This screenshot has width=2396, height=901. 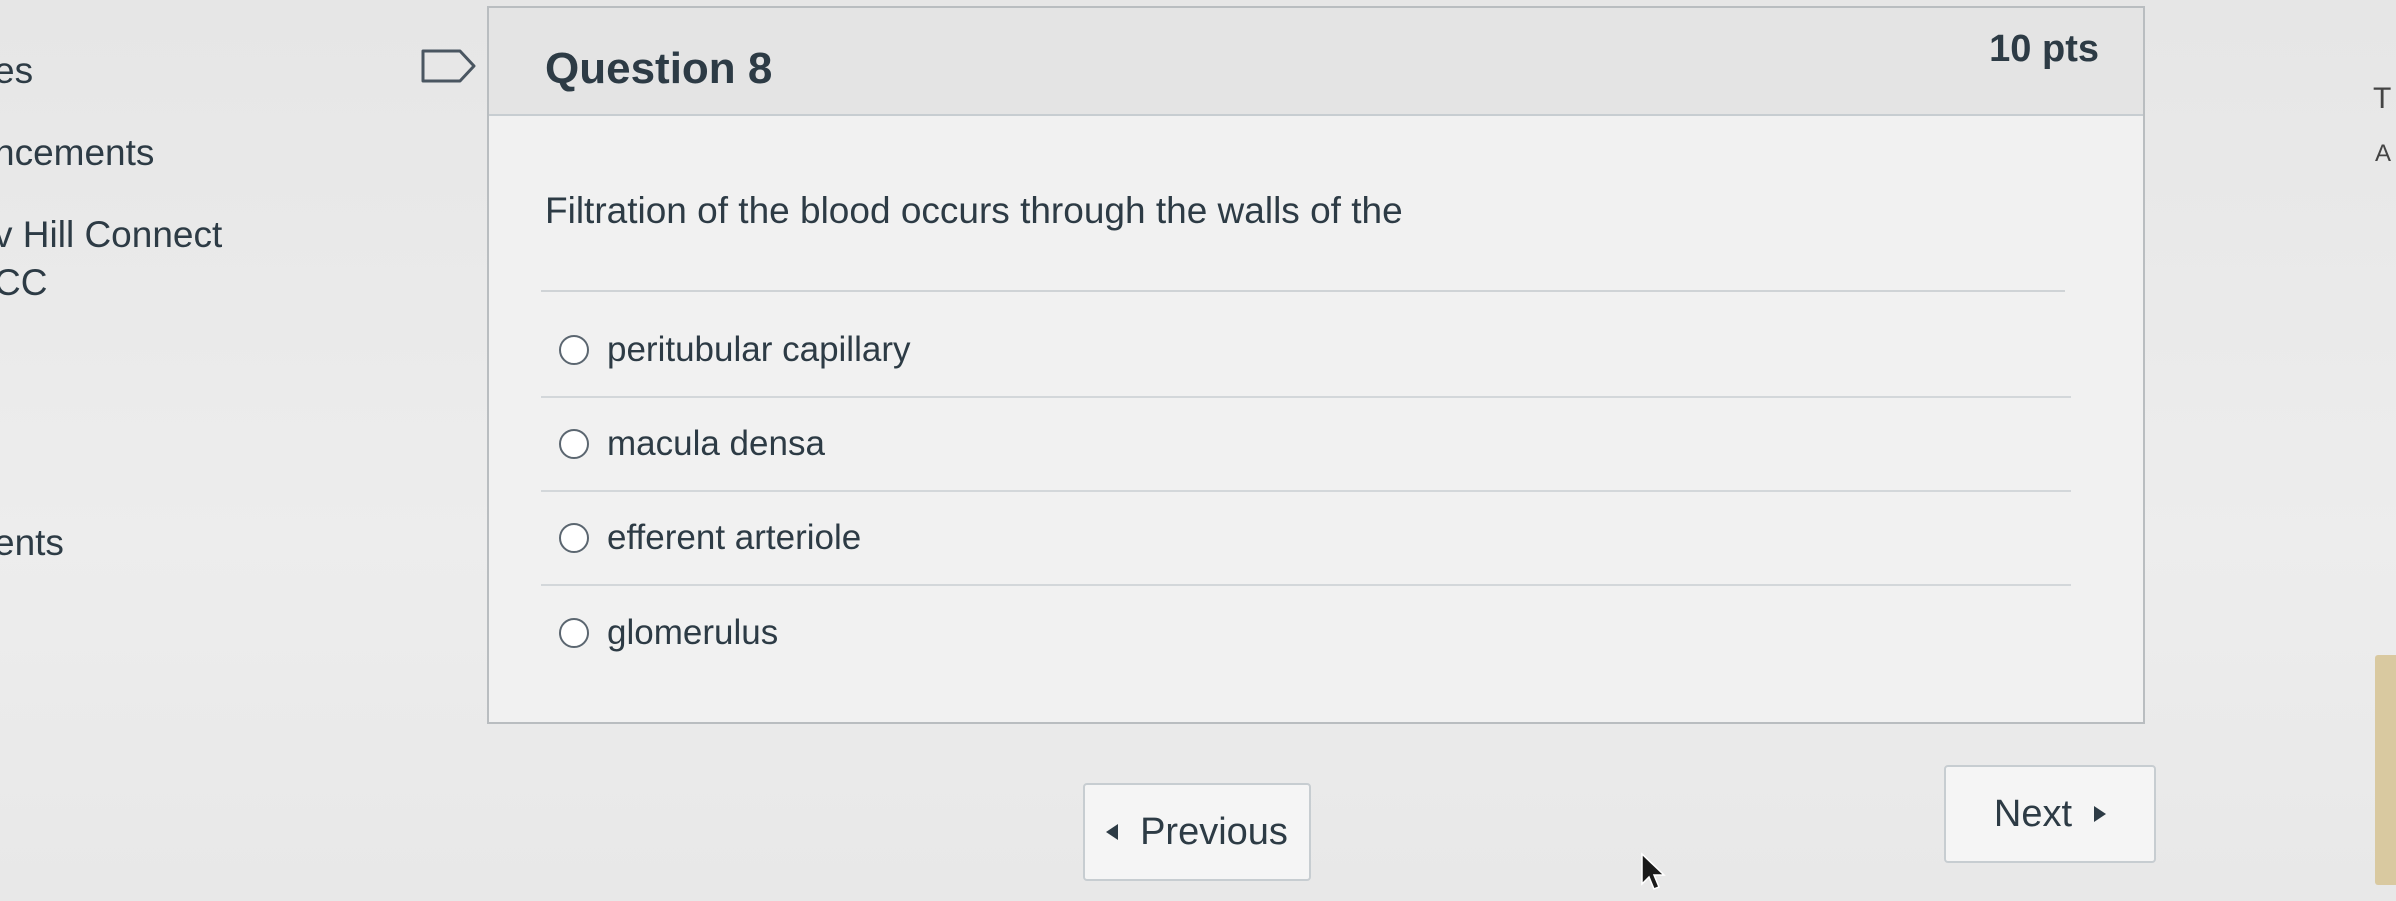 What do you see at coordinates (734, 538) in the screenshot?
I see `answer-label: efferent arteriole` at bounding box center [734, 538].